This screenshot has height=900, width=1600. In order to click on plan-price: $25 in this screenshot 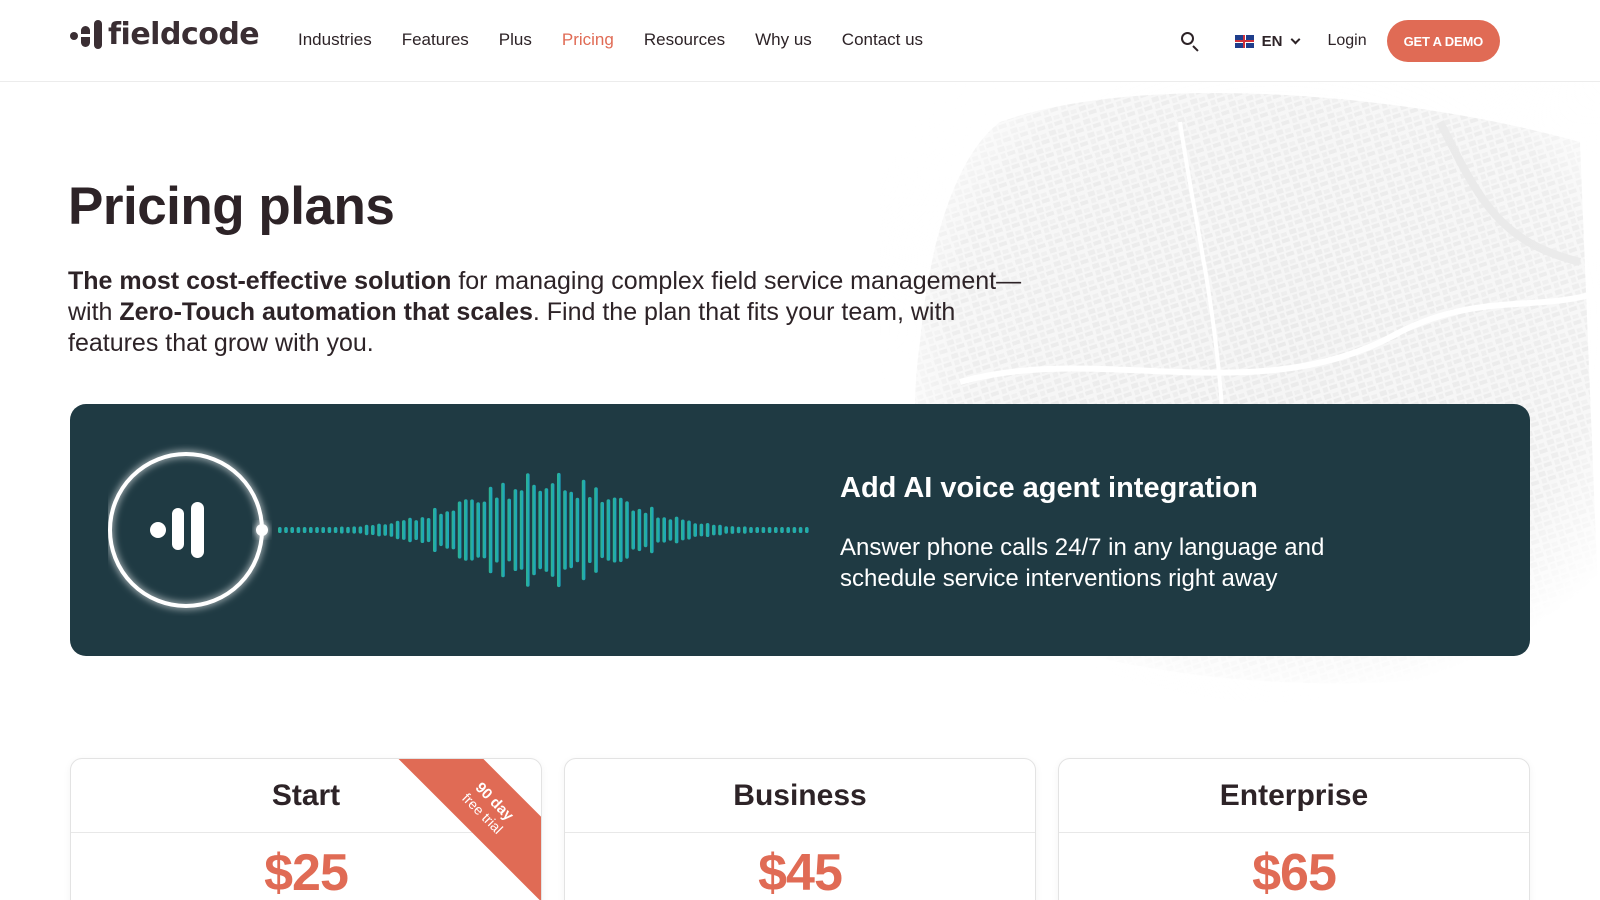, I will do `click(306, 872)`.